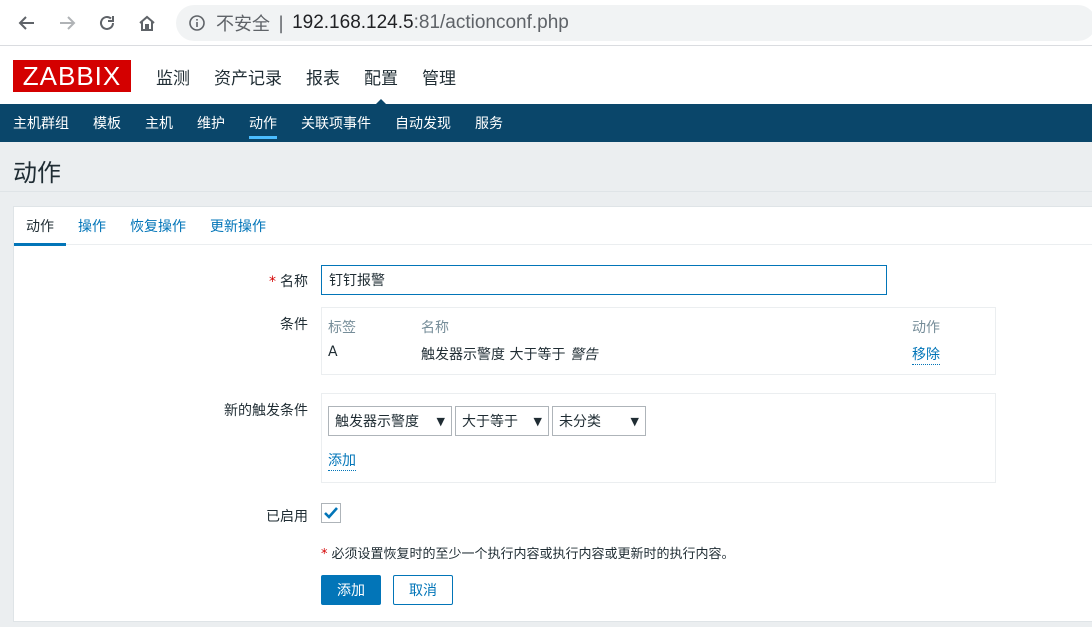 This screenshot has height=627, width=1092. Describe the element at coordinates (294, 282) in the screenshot. I see `name-label-text: 名称` at that location.